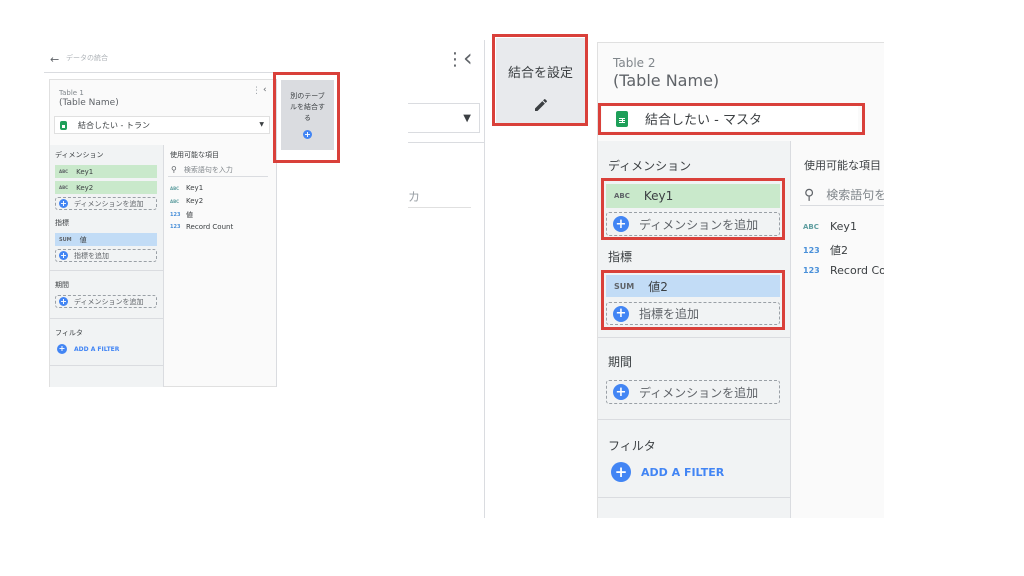 This screenshot has height=576, width=1024. I want to click on data-source-name: 結合したい - トラン, so click(114, 125).